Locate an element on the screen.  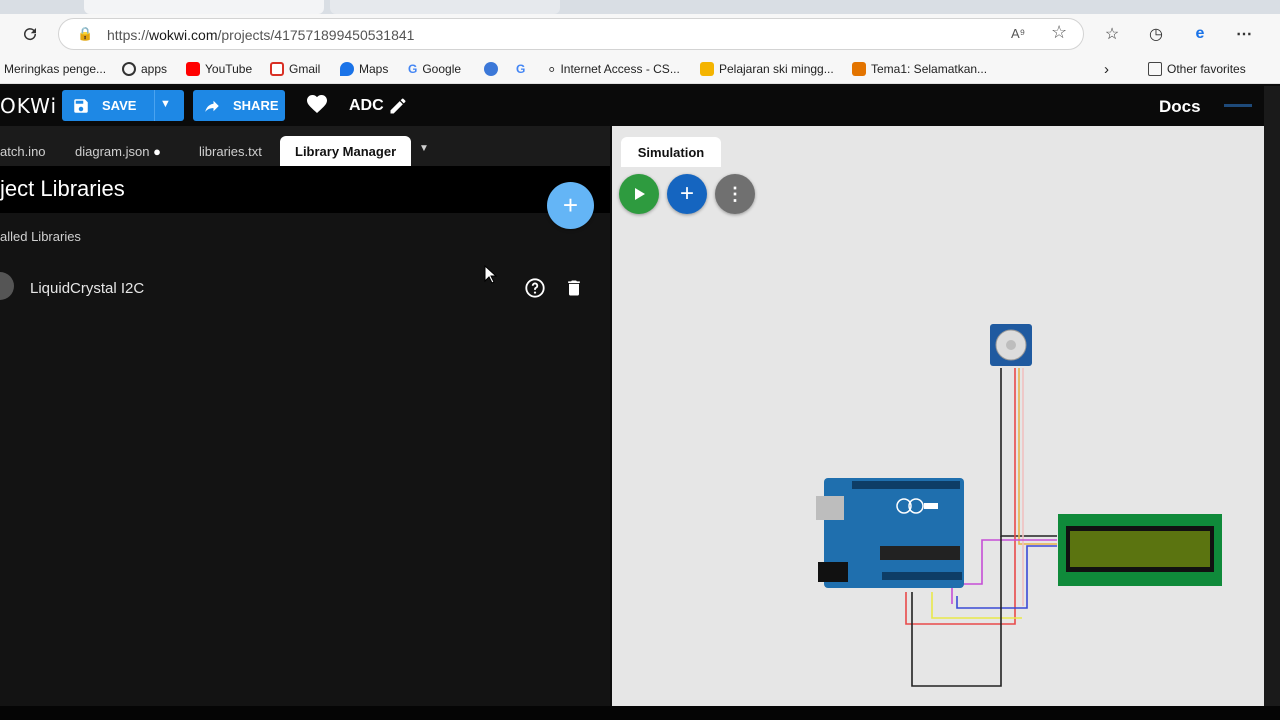
app-icon is located at coordinates (491, 69).